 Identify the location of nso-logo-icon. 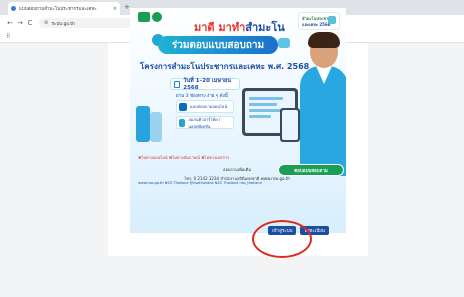
(144, 17).